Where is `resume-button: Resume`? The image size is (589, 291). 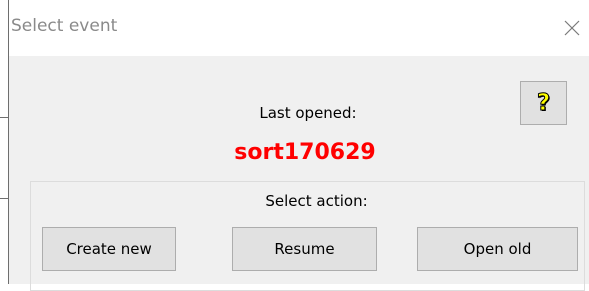
resume-button: Resume is located at coordinates (304, 249).